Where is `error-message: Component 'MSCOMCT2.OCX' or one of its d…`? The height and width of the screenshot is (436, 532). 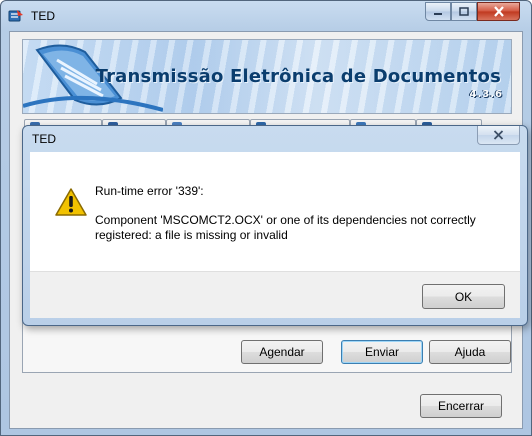
error-message: Component 'MSCOMCT2.OCX' or one of its d… is located at coordinates (285, 227).